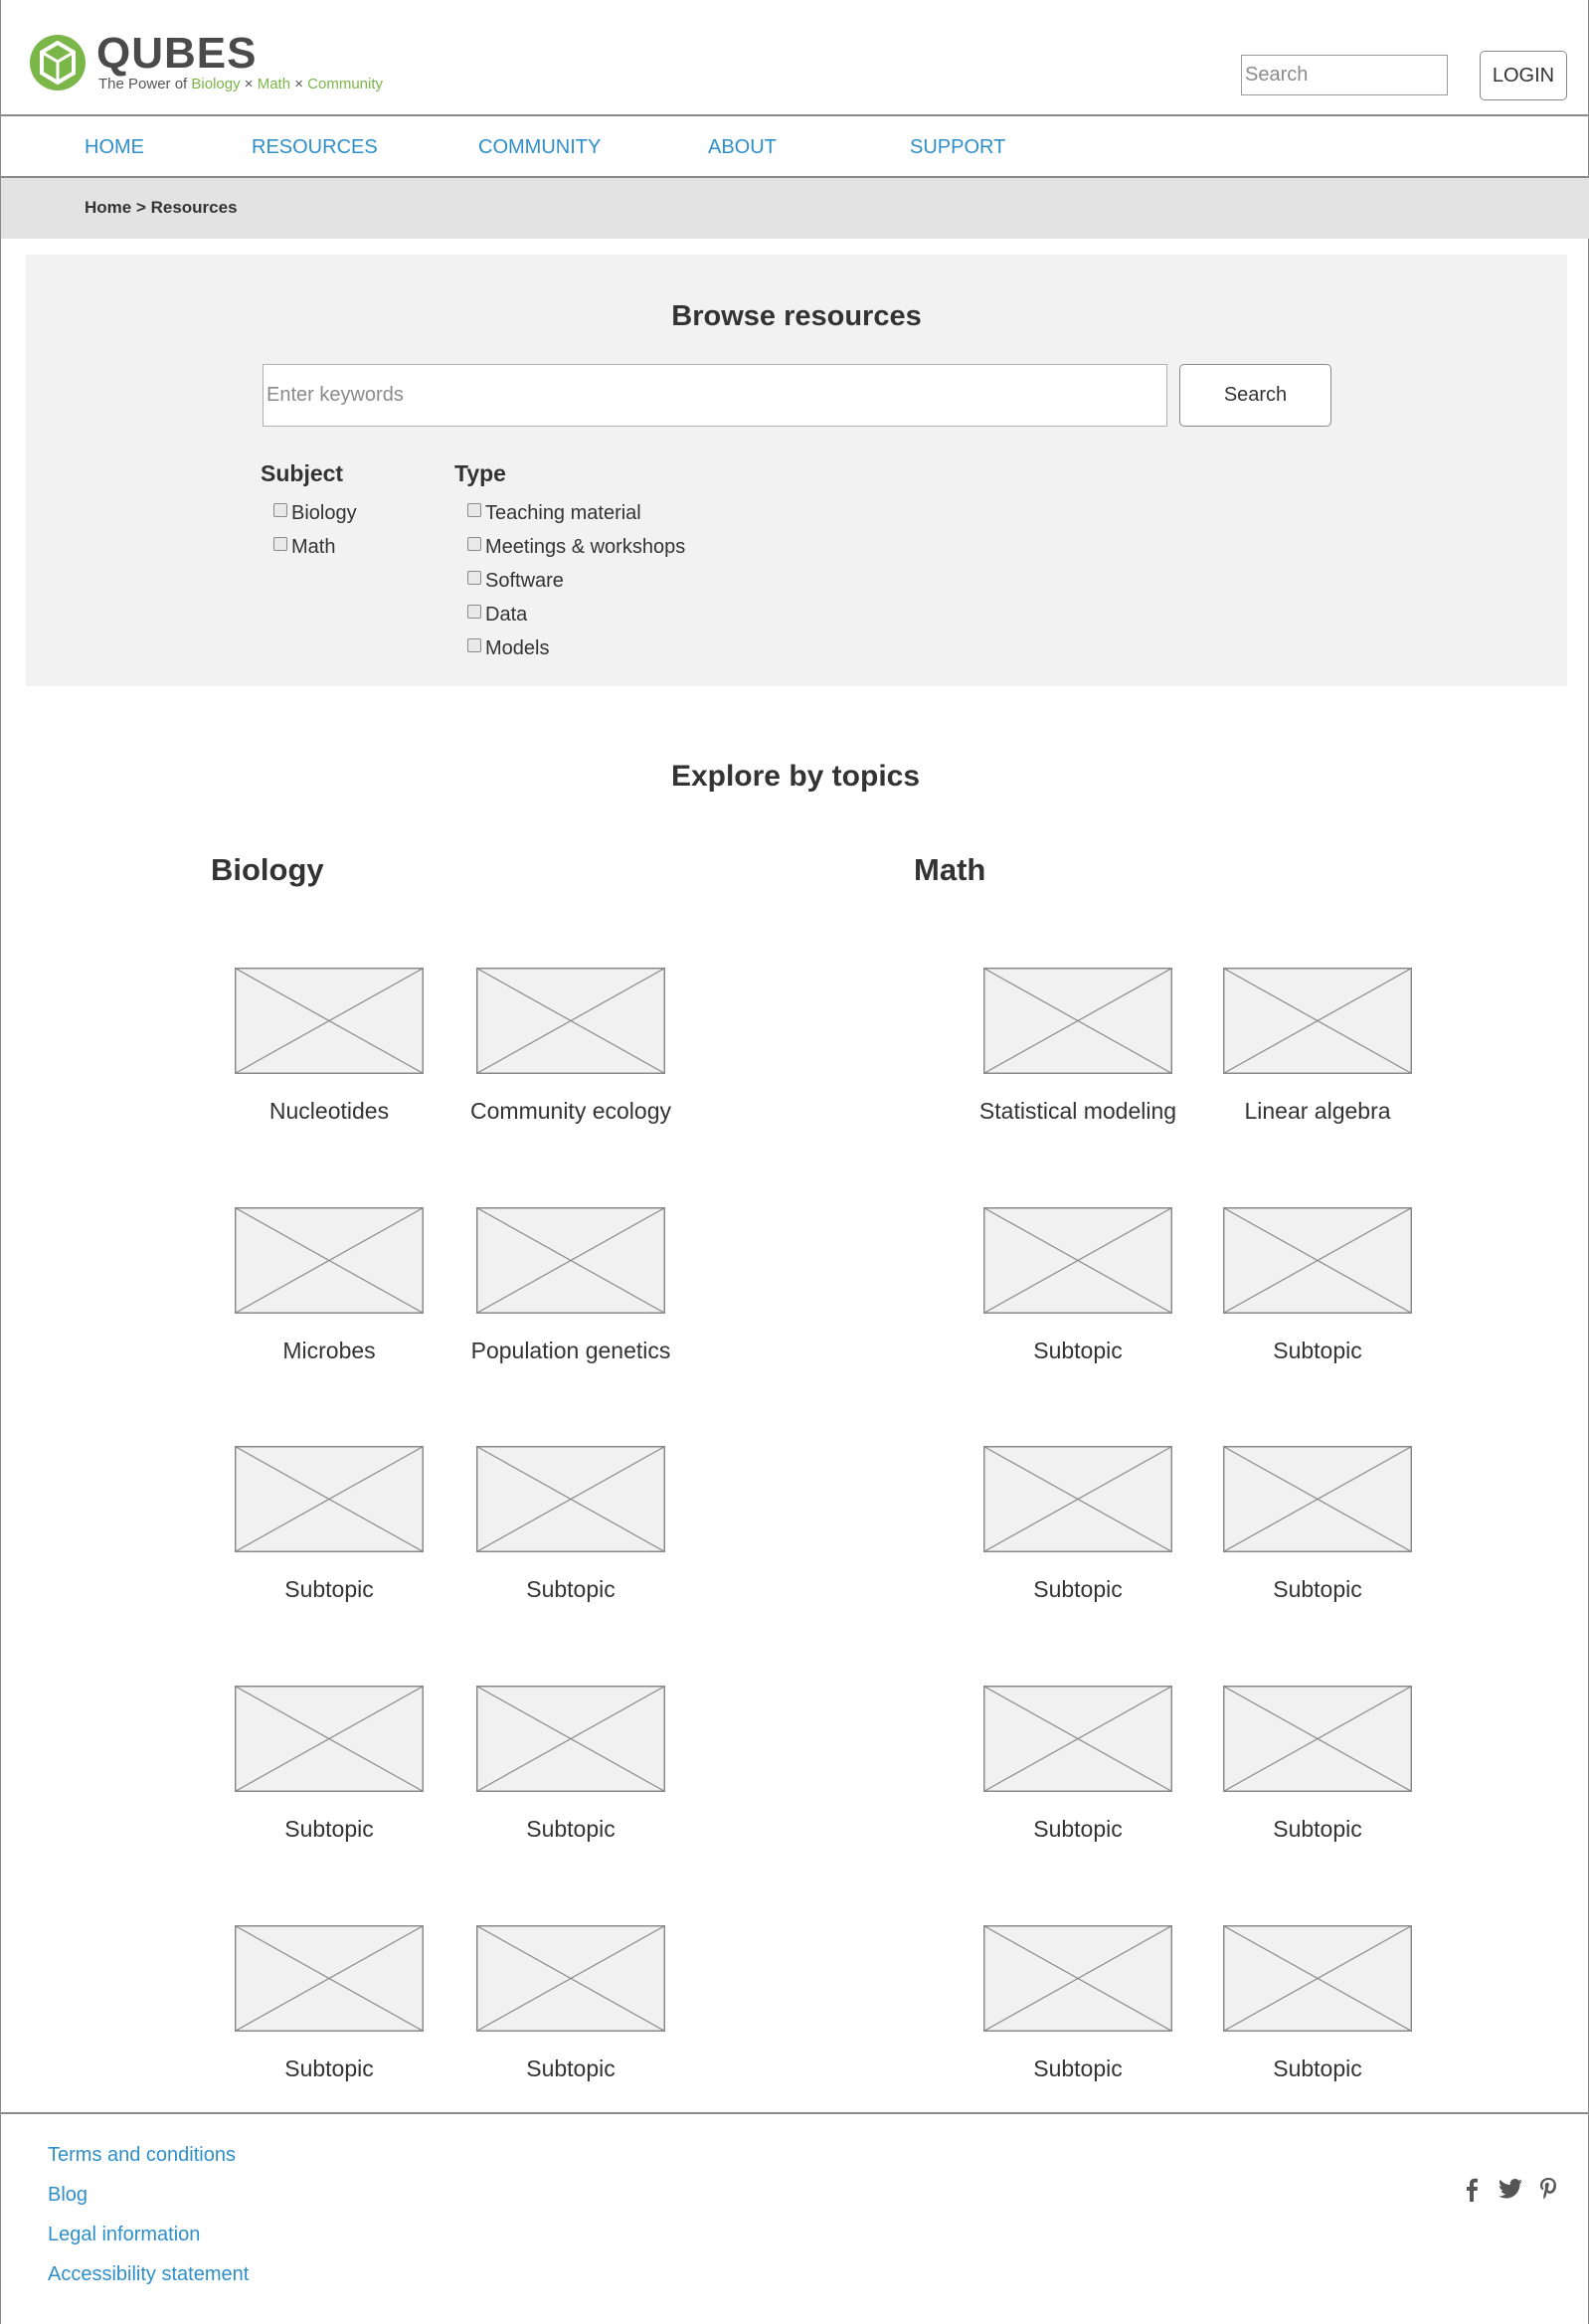 The height and width of the screenshot is (2324, 1589). I want to click on footer-link-legal: Legal information, so click(124, 2234).